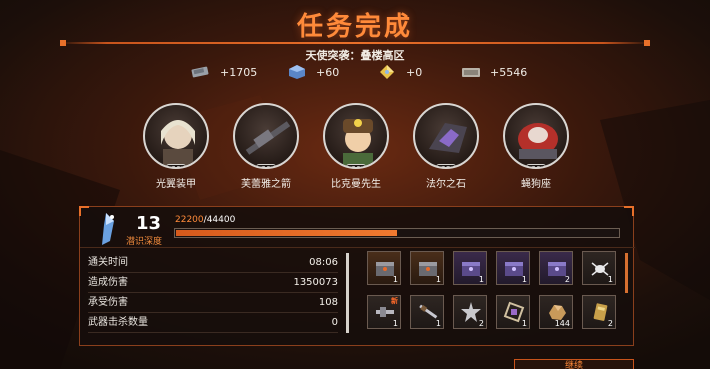 This screenshot has height=369, width=710. I want to click on character-card: 30 蝇狗座, so click(536, 146).